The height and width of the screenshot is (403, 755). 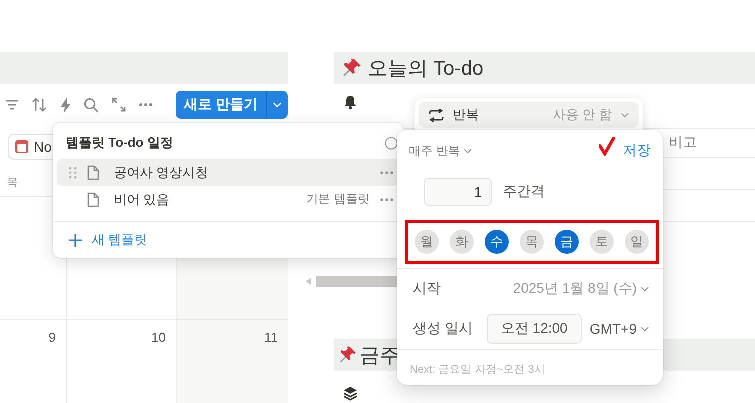 I want to click on next-occurrence-note: Next: 금요일 자정~오전 3시, so click(x=477, y=370).